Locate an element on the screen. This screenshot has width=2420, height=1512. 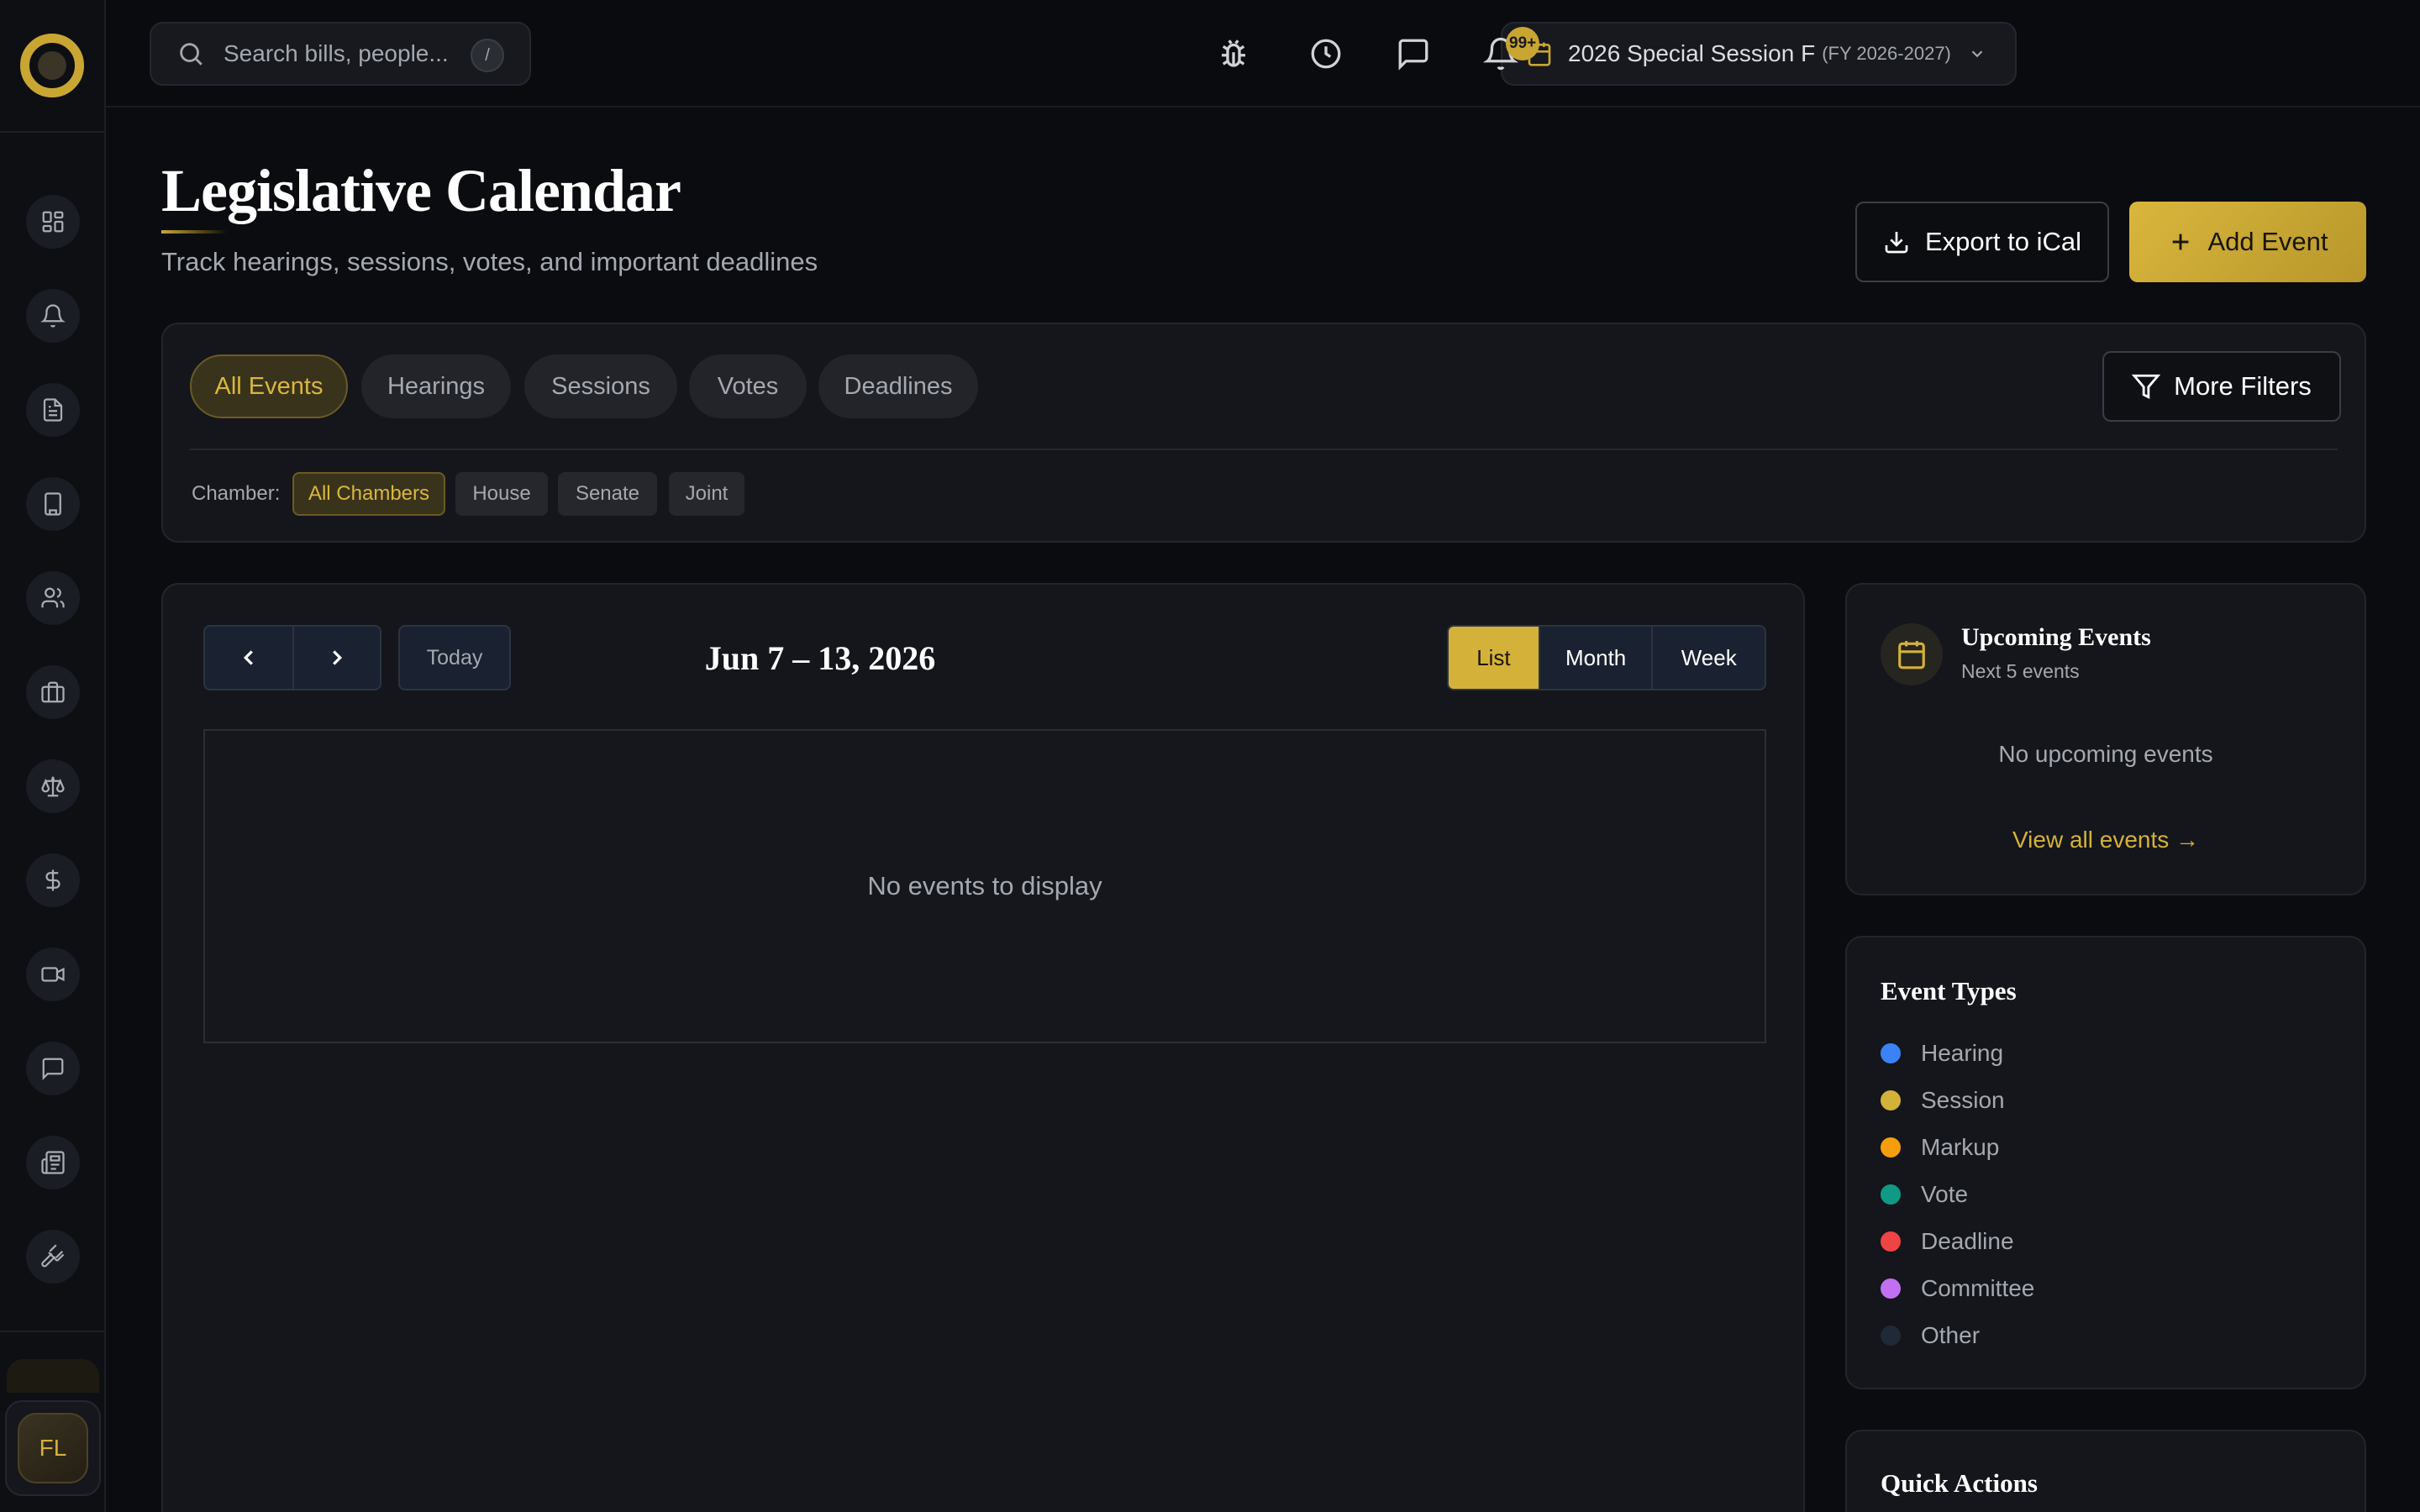
nav-news is located at coordinates (53, 1162).